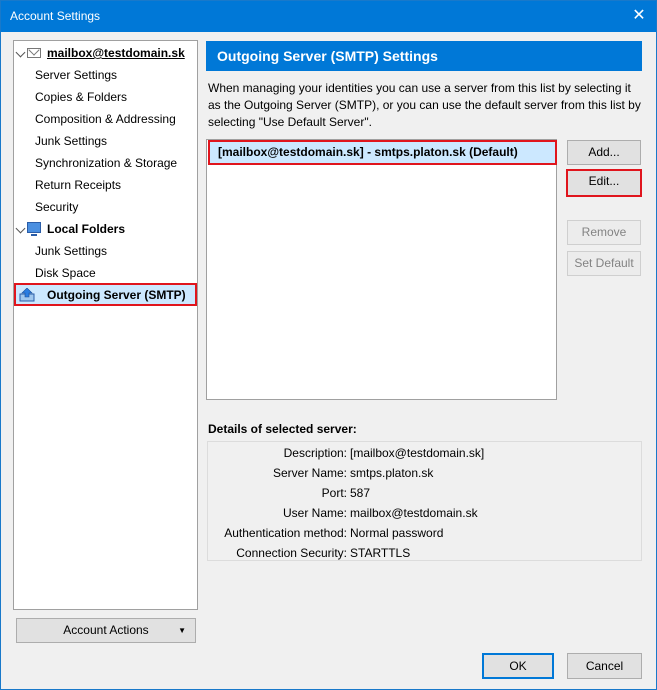 The image size is (657, 690). Describe the element at coordinates (380, 553) in the screenshot. I see `detail-value: STARTTLS` at that location.